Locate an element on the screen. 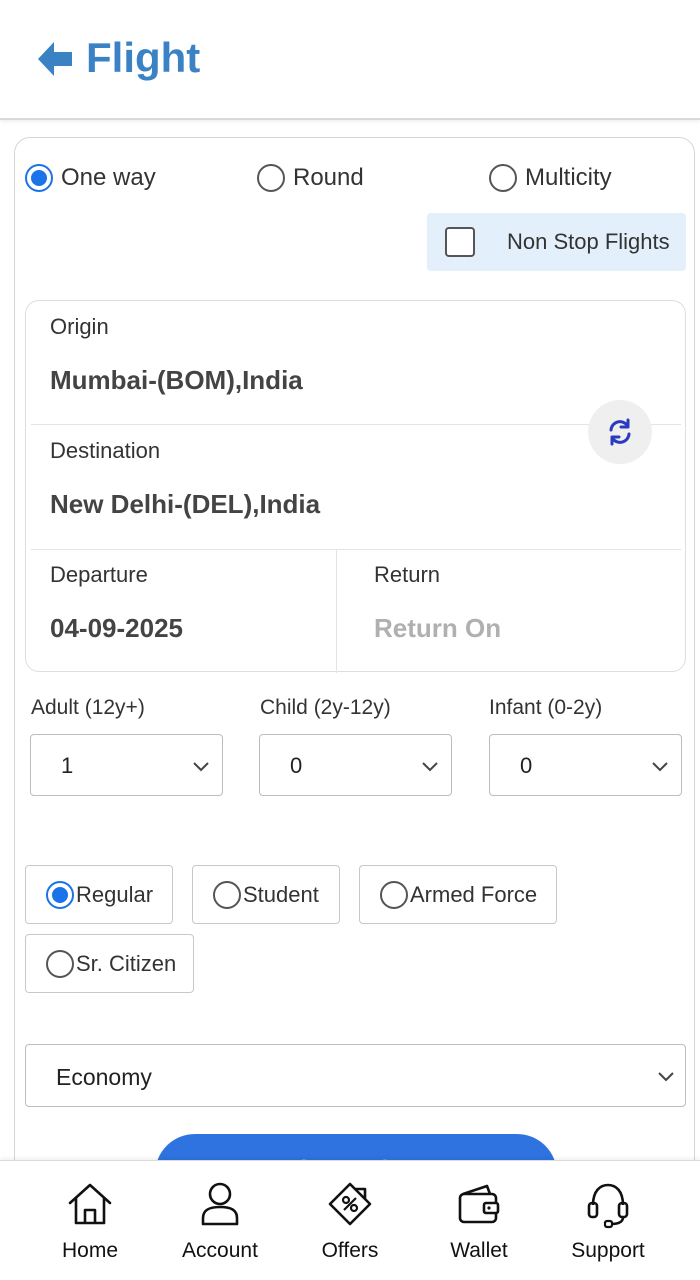 This screenshot has height=1280, width=700. adult-value: 1 is located at coordinates (67, 765).